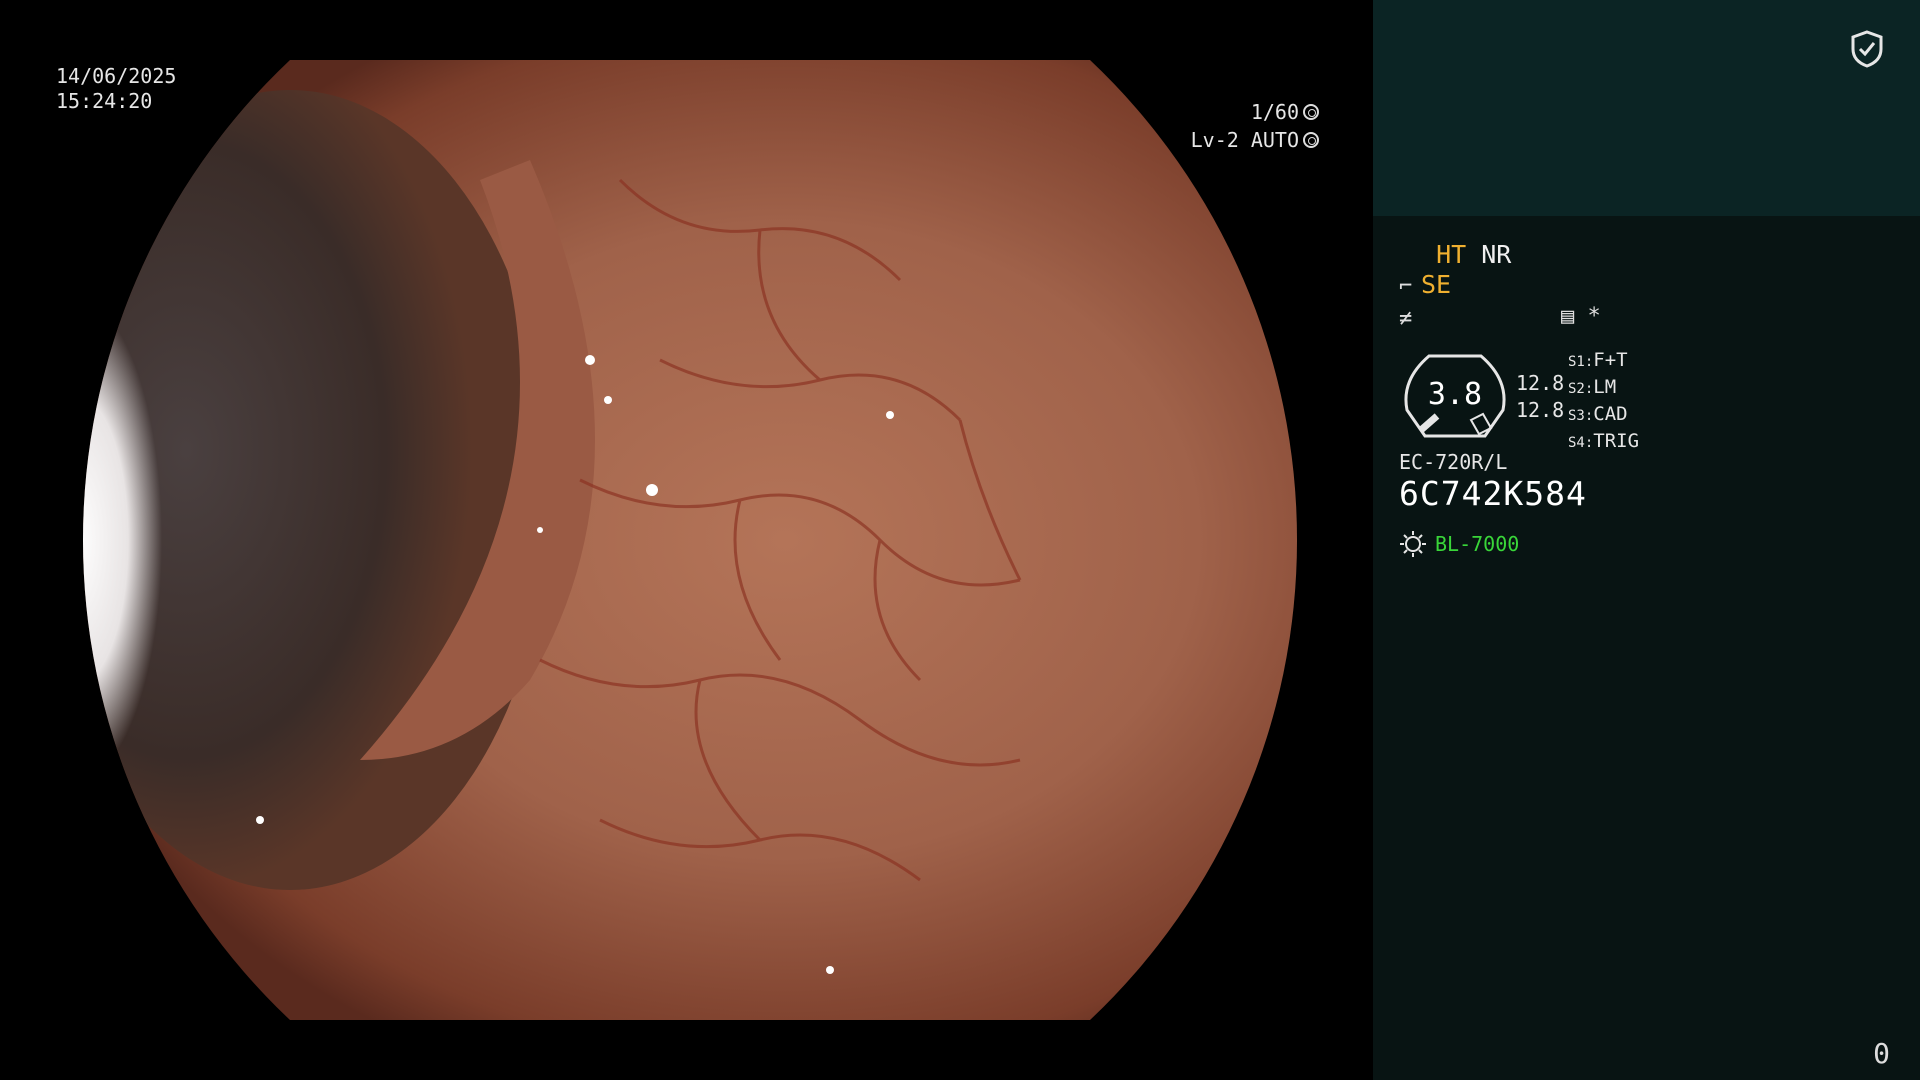  What do you see at coordinates (1255, 126) in the screenshot?
I see `exposure-info: 1/60 Lv-2 AUTO` at bounding box center [1255, 126].